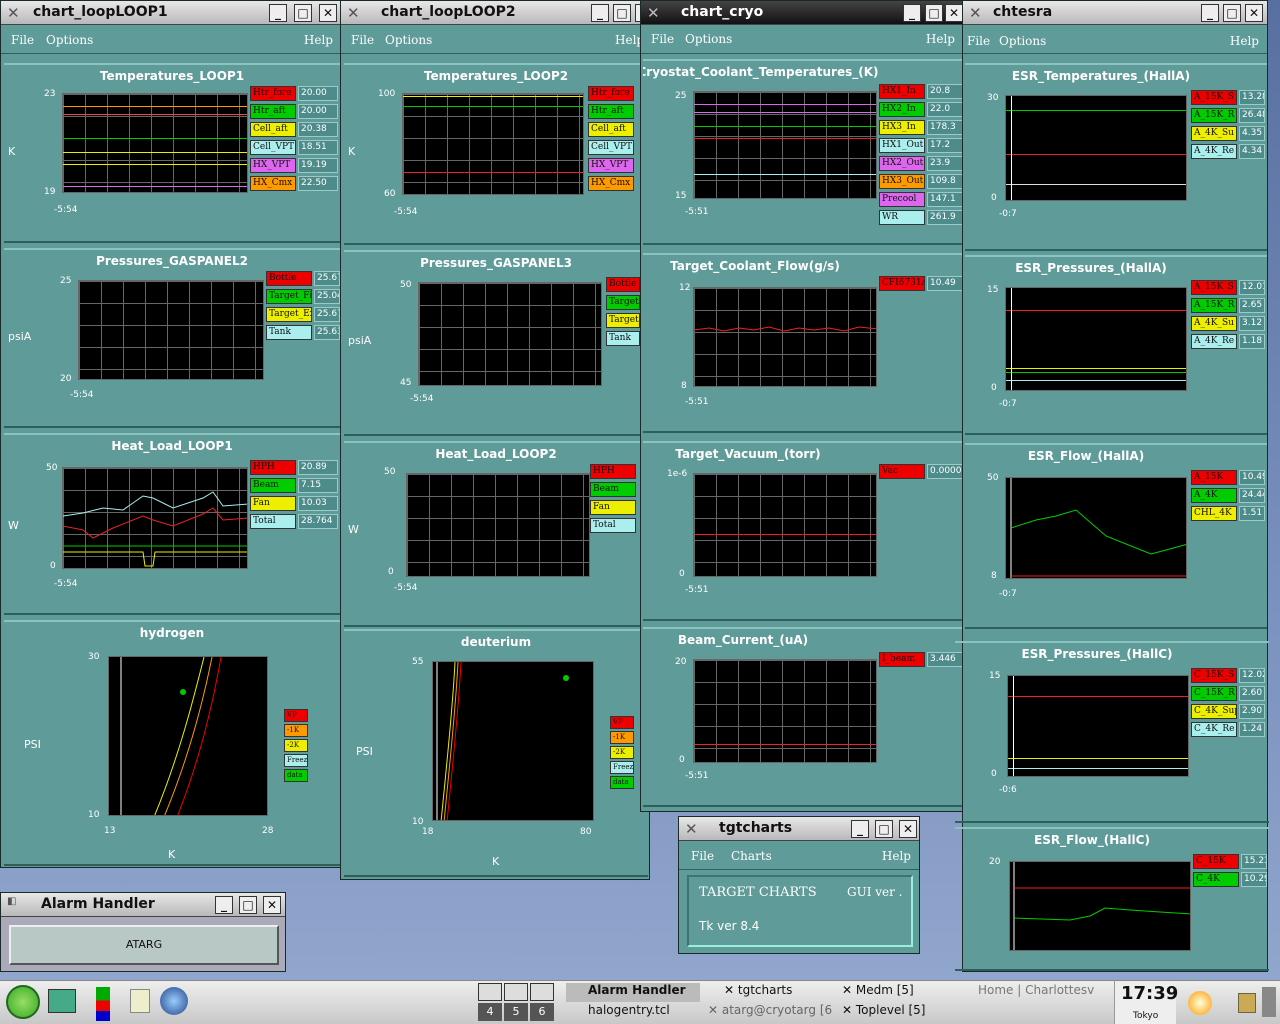  I want to click on legend-name: HX1_In, so click(902, 91).